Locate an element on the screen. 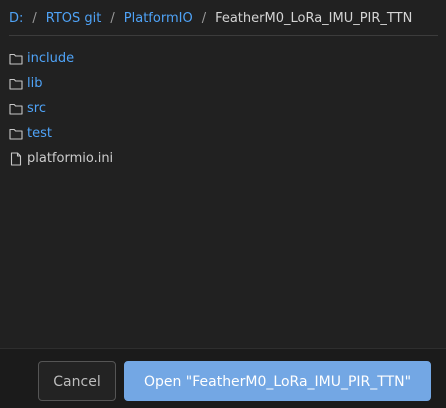  list-item-label: src is located at coordinates (36, 108).